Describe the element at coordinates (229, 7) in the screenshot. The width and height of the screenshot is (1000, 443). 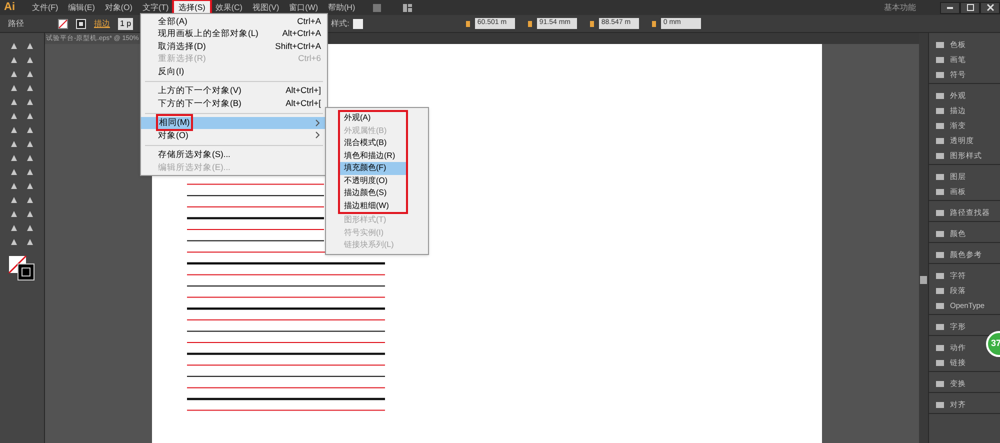
I see `menu-item: 效果(C)` at that location.